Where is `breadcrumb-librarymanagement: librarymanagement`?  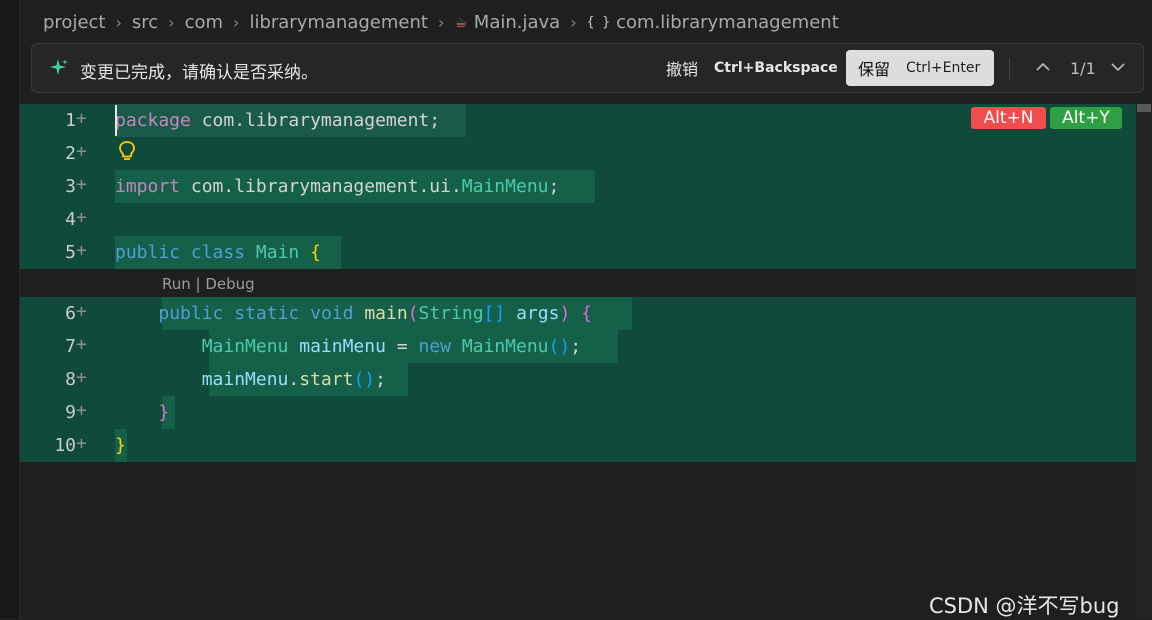 breadcrumb-librarymanagement: librarymanagement is located at coordinates (338, 22).